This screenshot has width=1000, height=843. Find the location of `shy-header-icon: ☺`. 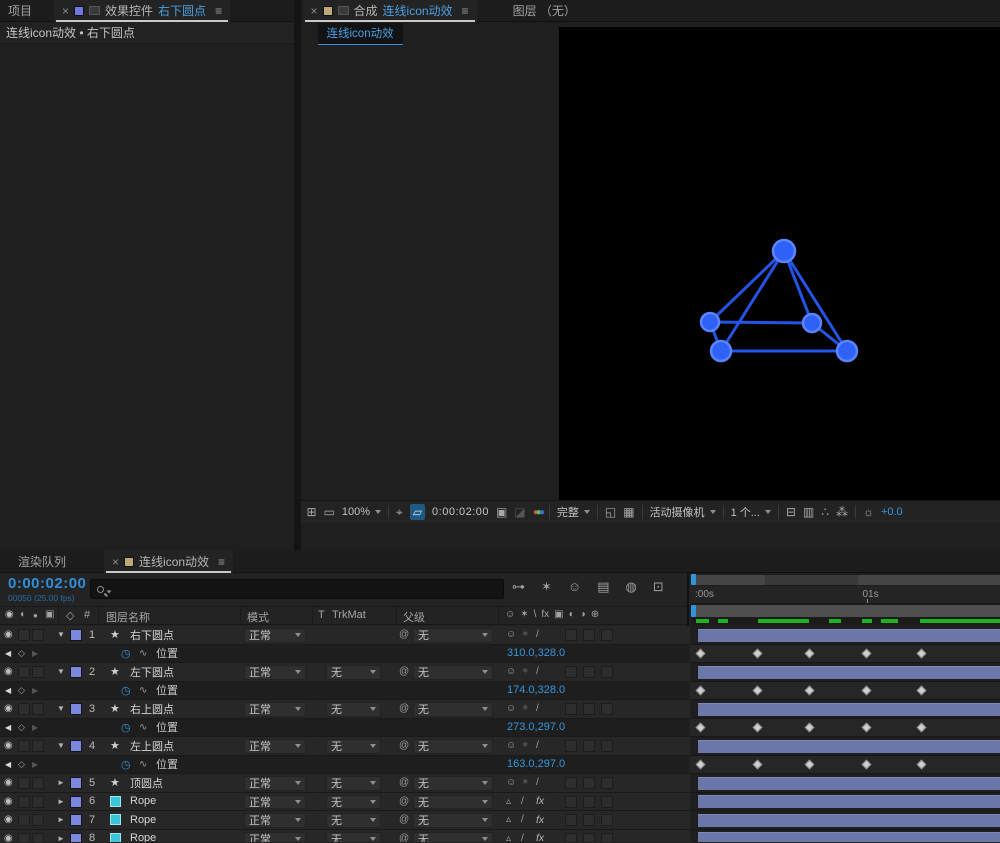

shy-header-icon: ☺ is located at coordinates (510, 614).